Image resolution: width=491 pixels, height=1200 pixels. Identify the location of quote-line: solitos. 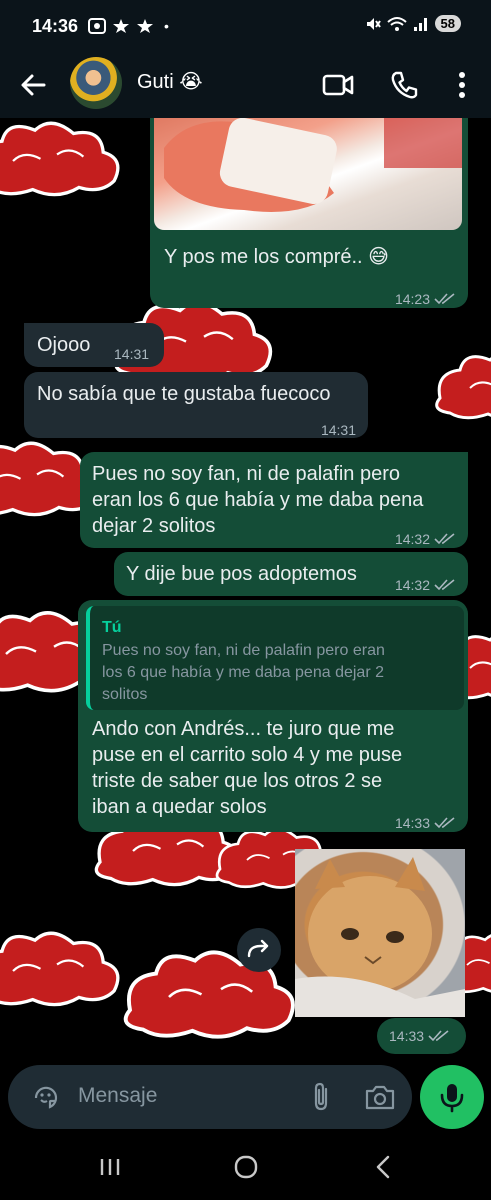
(125, 694).